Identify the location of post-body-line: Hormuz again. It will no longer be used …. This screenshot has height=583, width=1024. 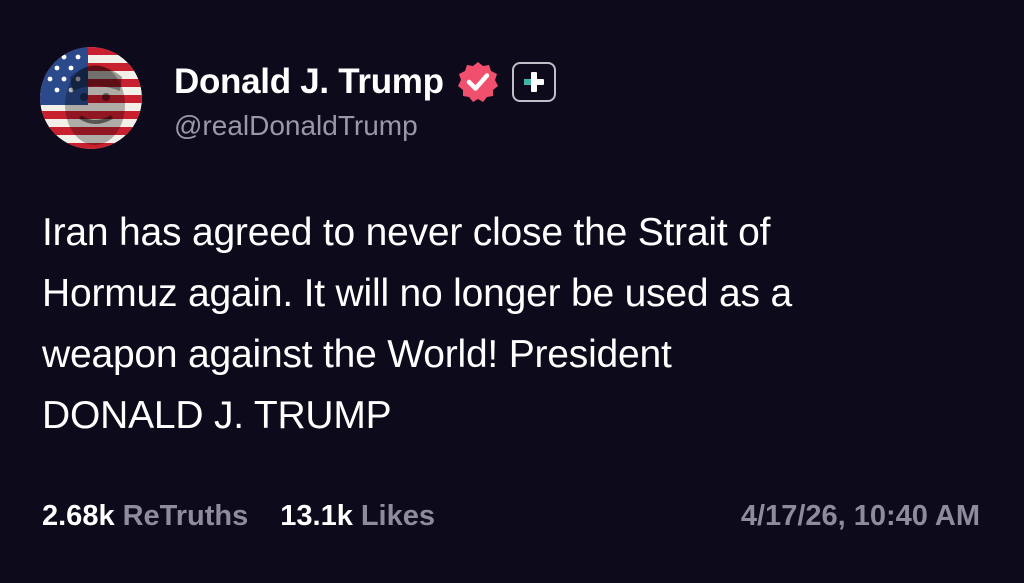
(417, 293).